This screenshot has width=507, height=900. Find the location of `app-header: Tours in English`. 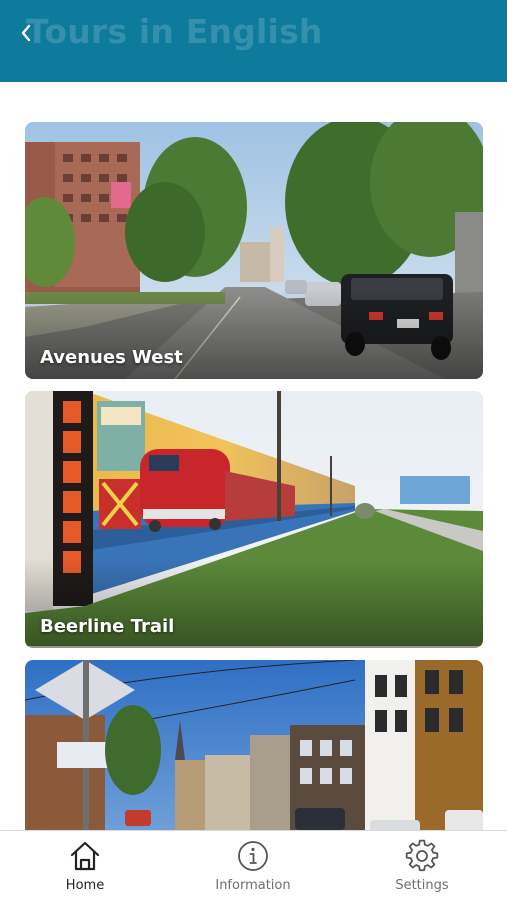

app-header: Tours in English is located at coordinates (253, 41).